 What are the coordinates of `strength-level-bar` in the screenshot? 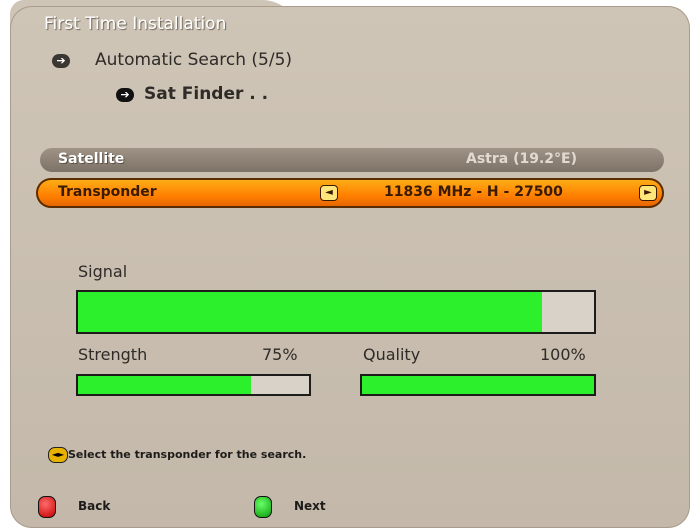 It's located at (193, 385).